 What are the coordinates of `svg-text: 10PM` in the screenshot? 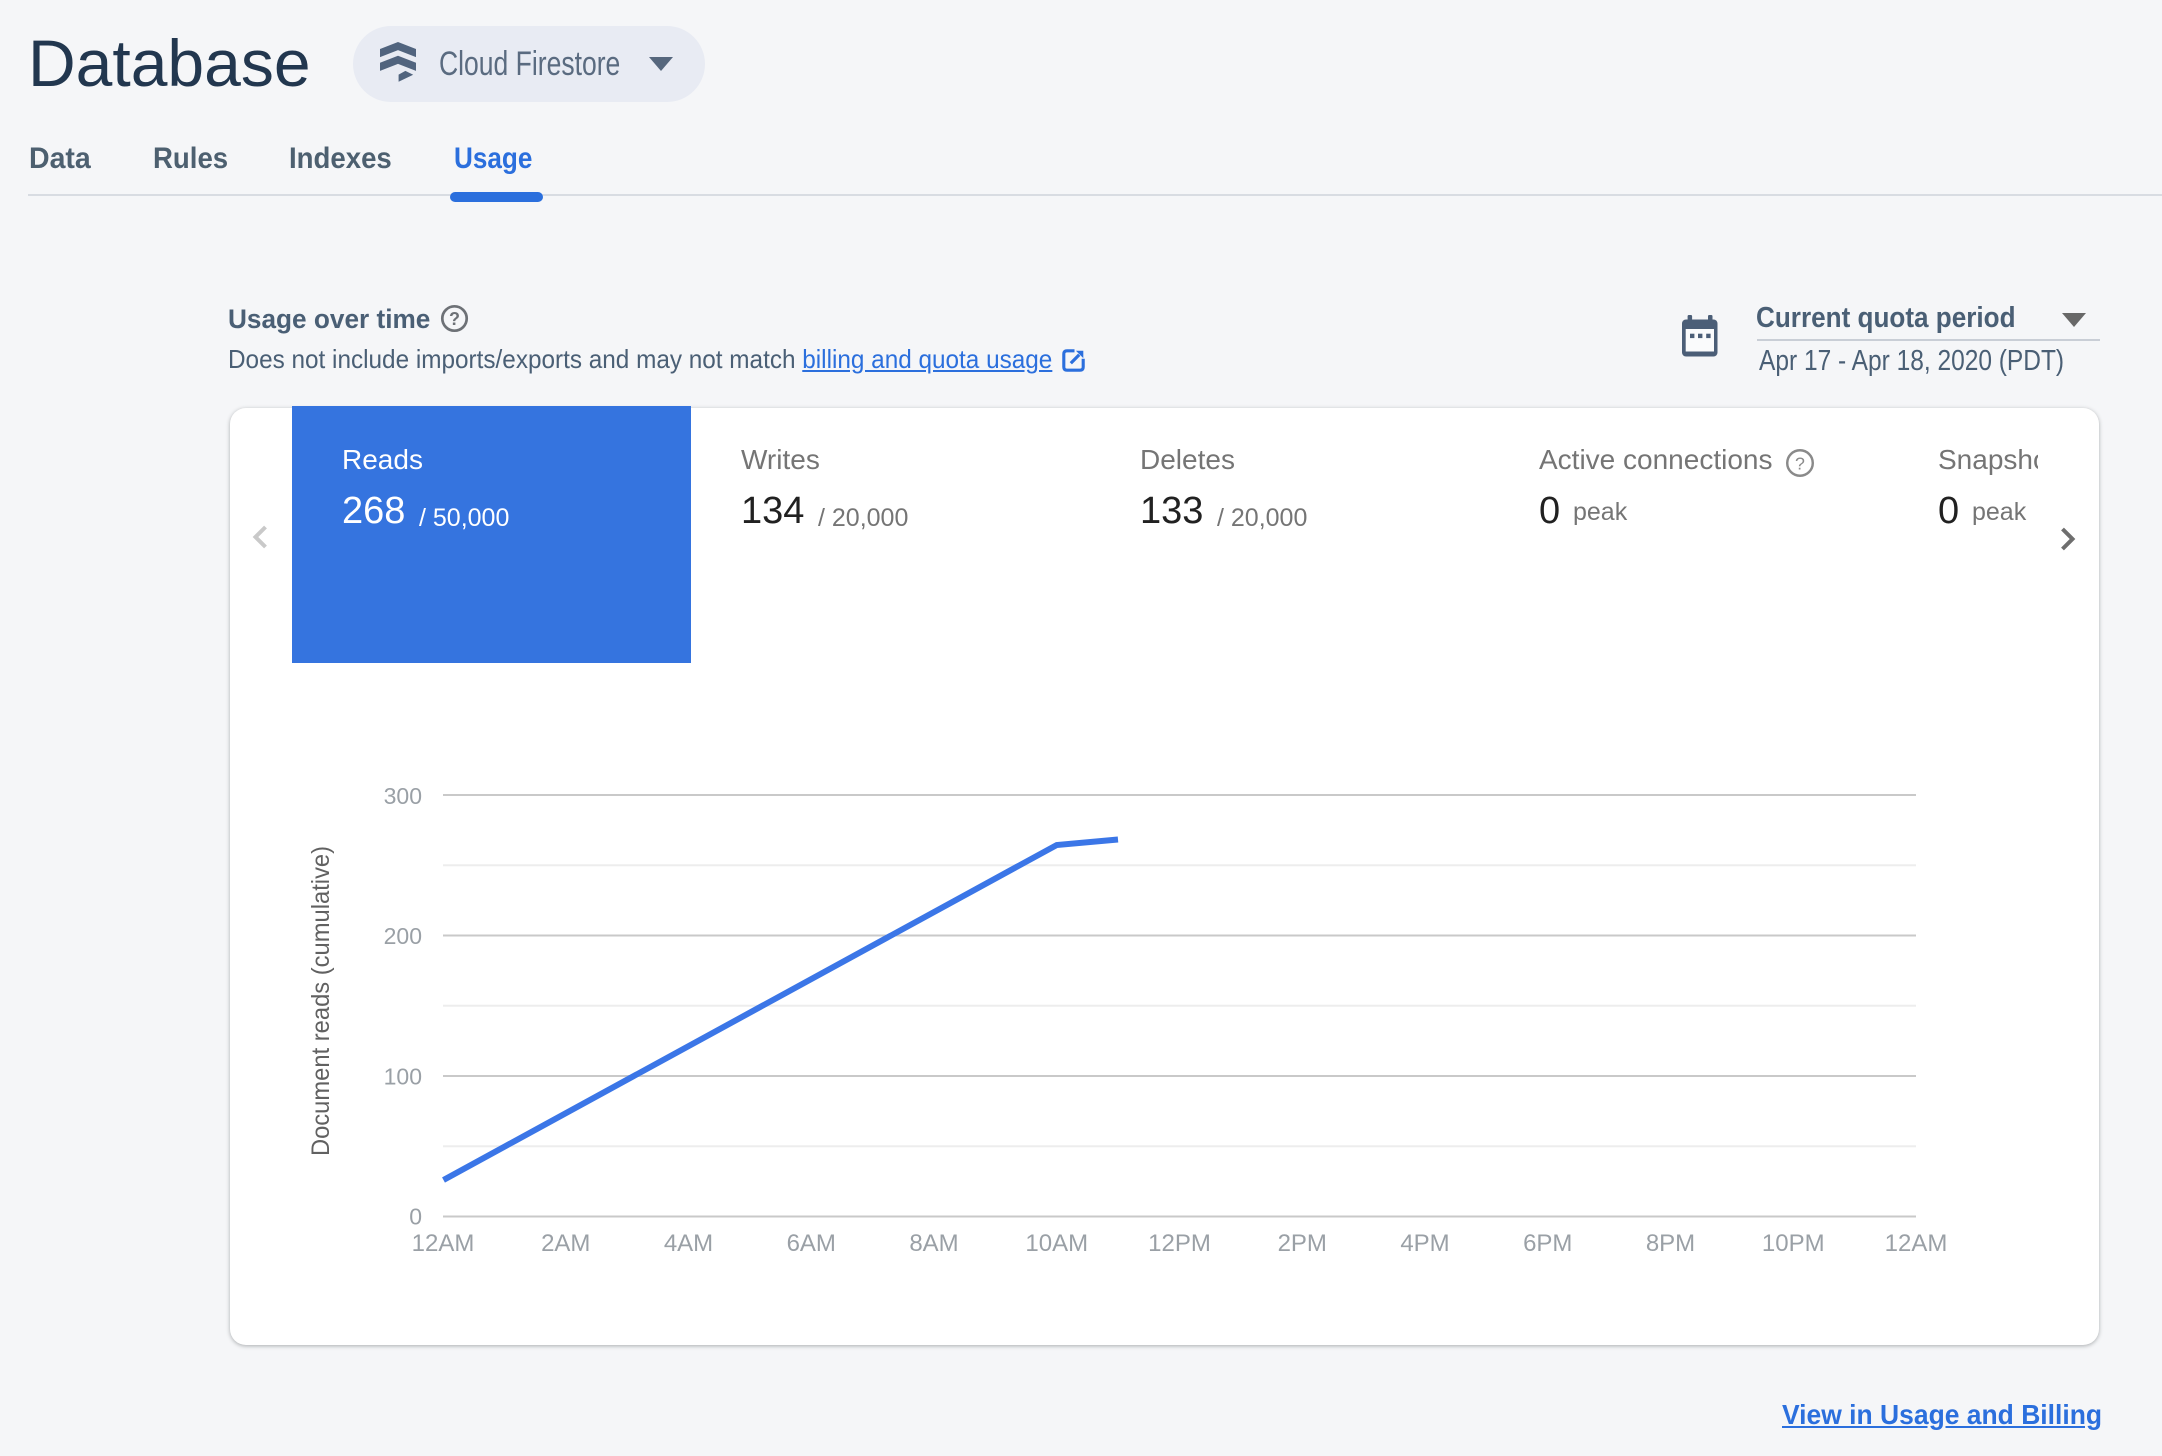 It's located at (1793, 1243).